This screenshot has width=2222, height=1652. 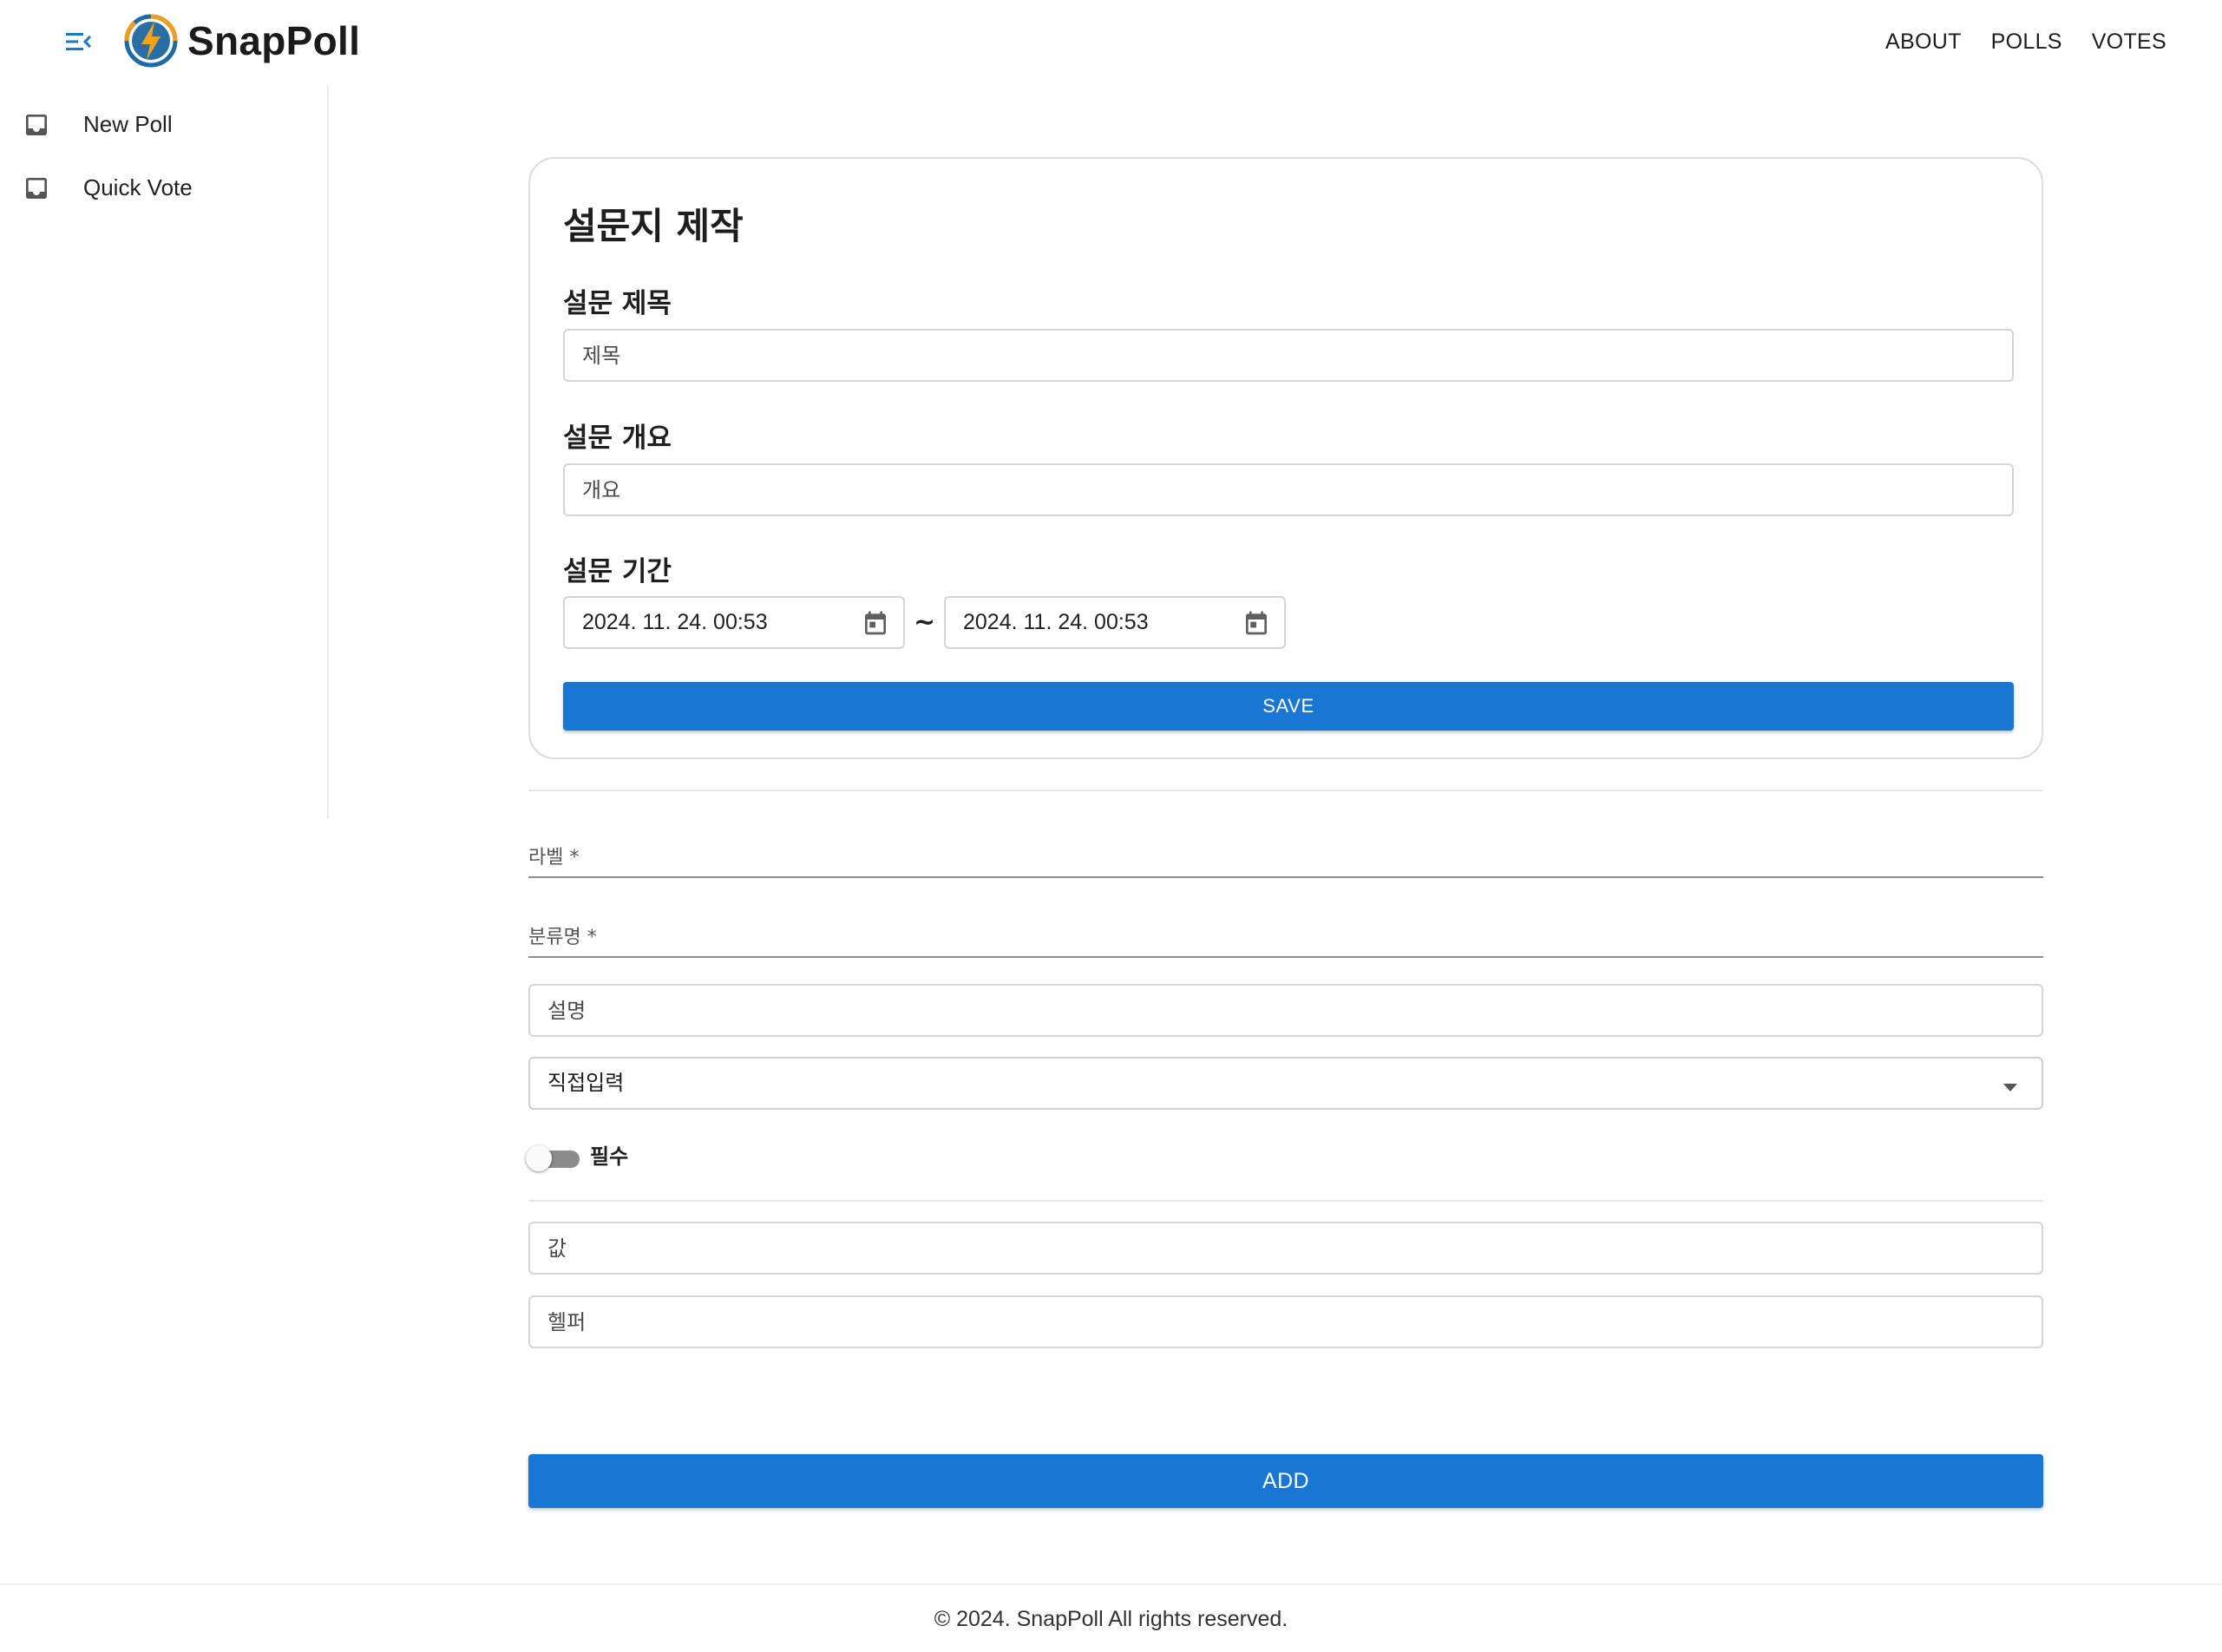 What do you see at coordinates (1285, 938) in the screenshot?
I see `category-field: 분류명 *` at bounding box center [1285, 938].